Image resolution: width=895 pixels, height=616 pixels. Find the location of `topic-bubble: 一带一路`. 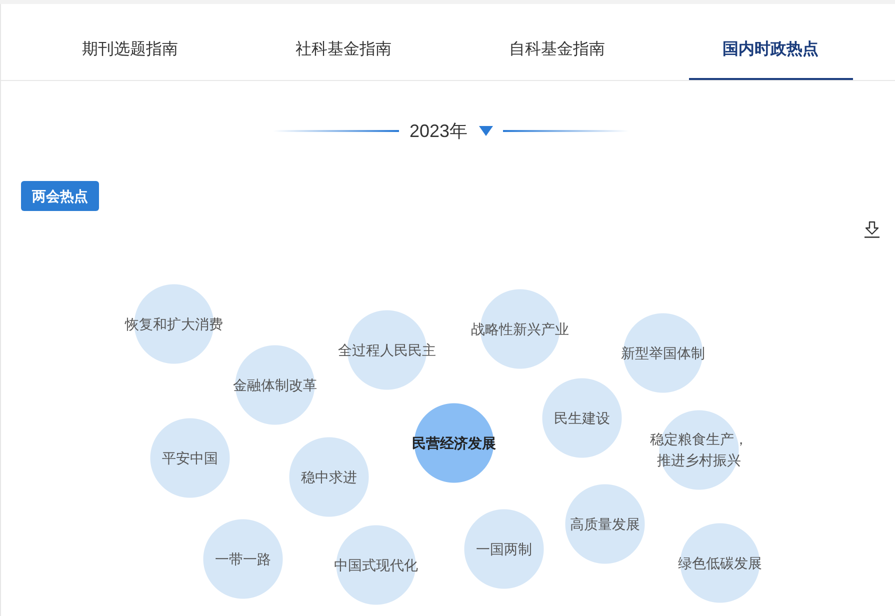

topic-bubble: 一带一路 is located at coordinates (243, 559).